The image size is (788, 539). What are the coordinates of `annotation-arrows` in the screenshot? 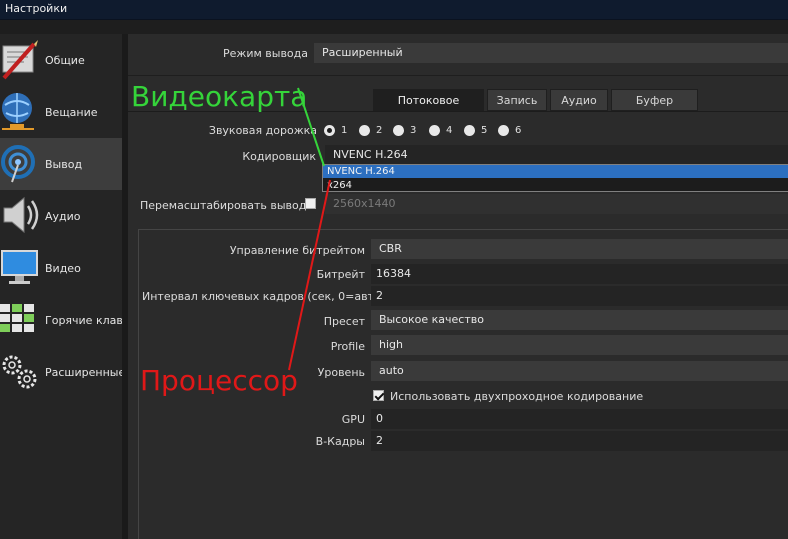 It's located at (309, 229).